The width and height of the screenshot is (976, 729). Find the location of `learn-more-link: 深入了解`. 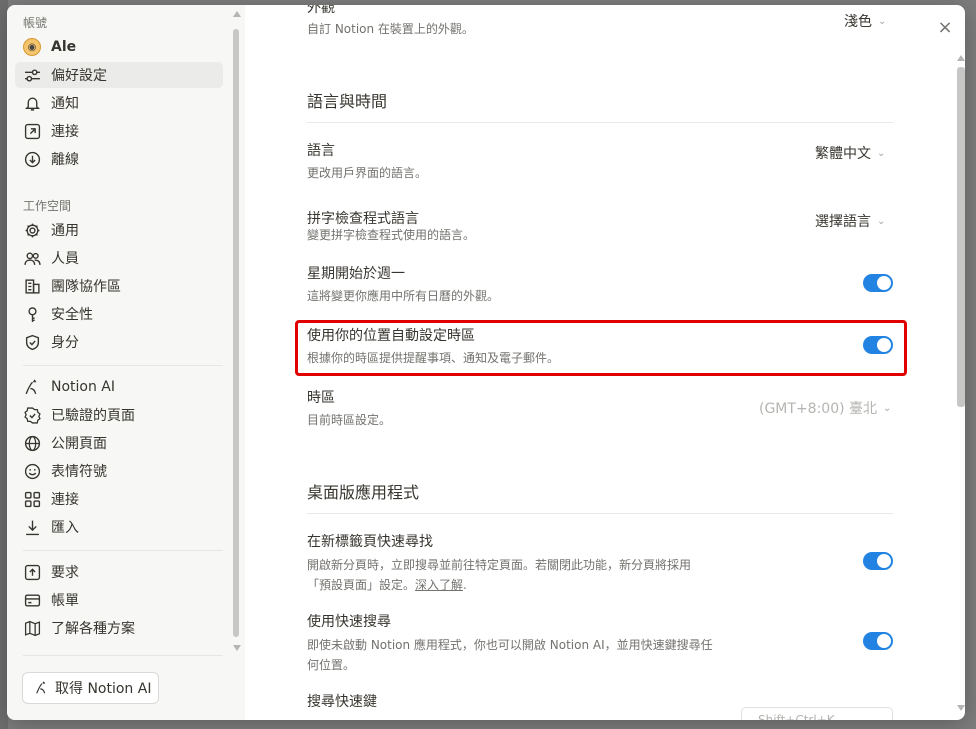

learn-more-link: 深入了解 is located at coordinates (439, 585).